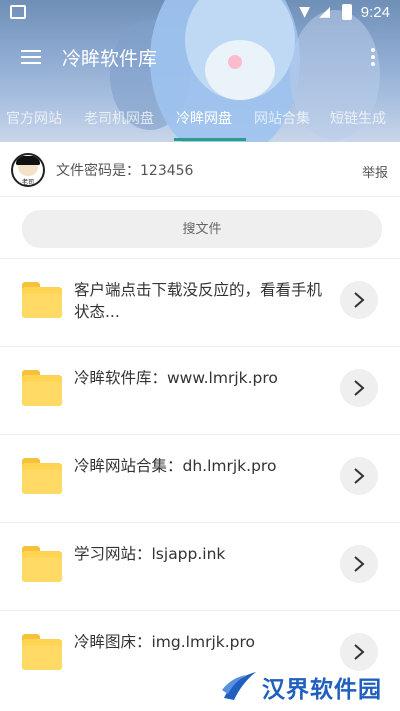 Image resolution: width=400 pixels, height=711 pixels. I want to click on file-item: 冷眸网站合集：dh.lmrjk.pro, so click(200, 478).